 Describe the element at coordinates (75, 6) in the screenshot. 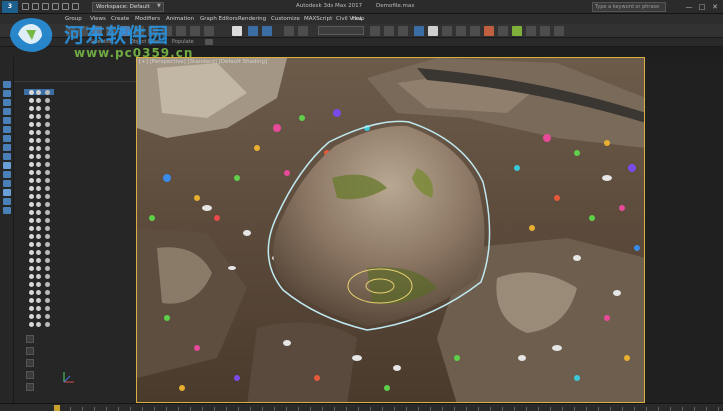

I see `project-folder-icon` at that location.